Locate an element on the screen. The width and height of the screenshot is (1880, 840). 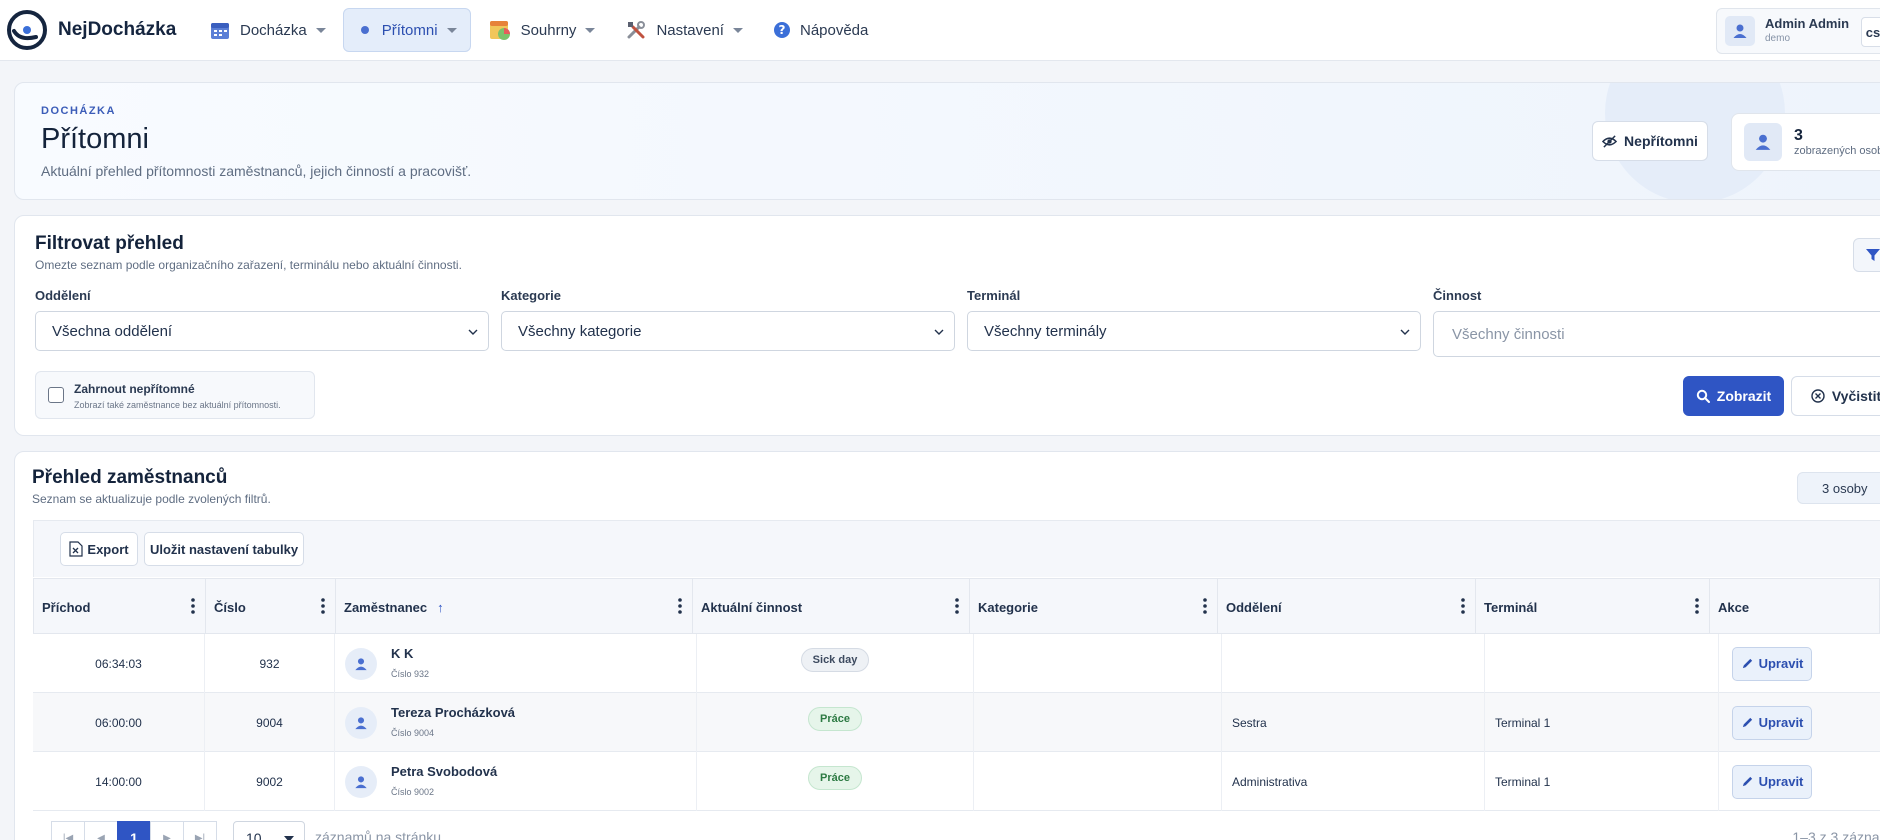
page-button-current: 1 is located at coordinates (134, 830).